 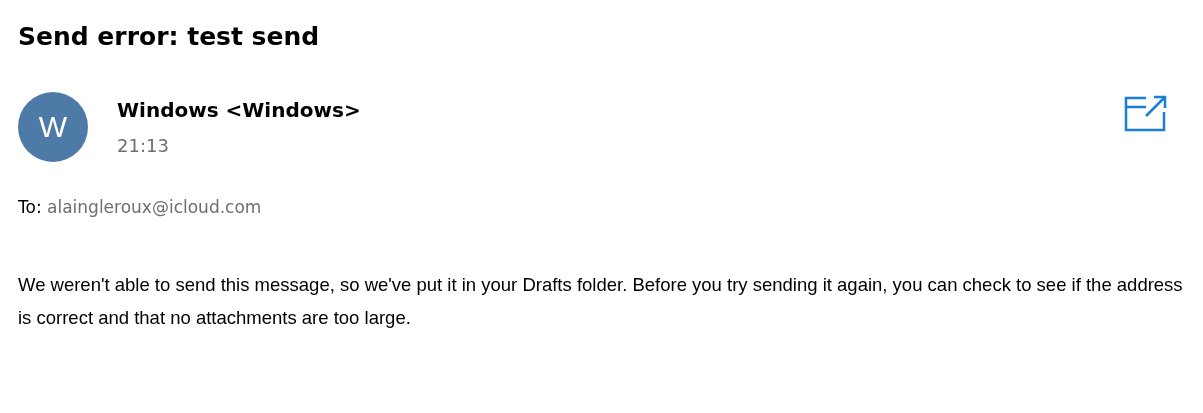 What do you see at coordinates (601, 301) in the screenshot?
I see `message-body: We weren't able to send this message, so we've put it in your Drafts folder. Before you try sending it again, you can check to see if the address is correct and that no attachments are too large.` at bounding box center [601, 301].